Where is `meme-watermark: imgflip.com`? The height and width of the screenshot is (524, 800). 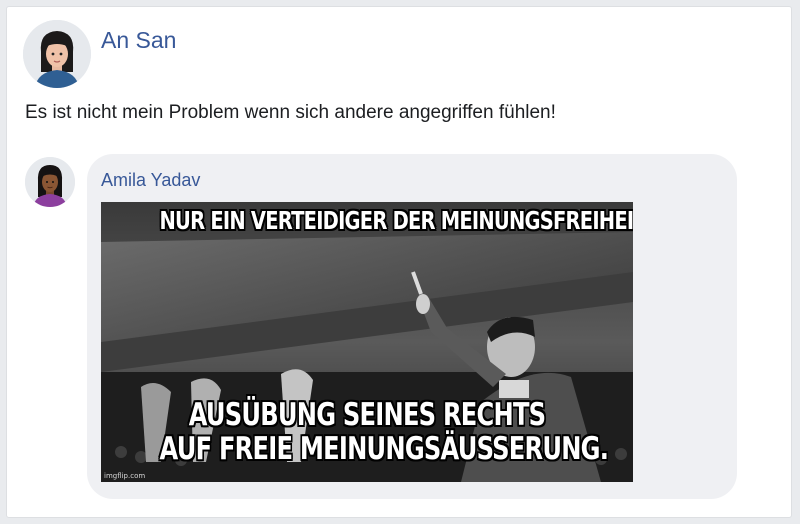 meme-watermark: imgflip.com is located at coordinates (125, 476).